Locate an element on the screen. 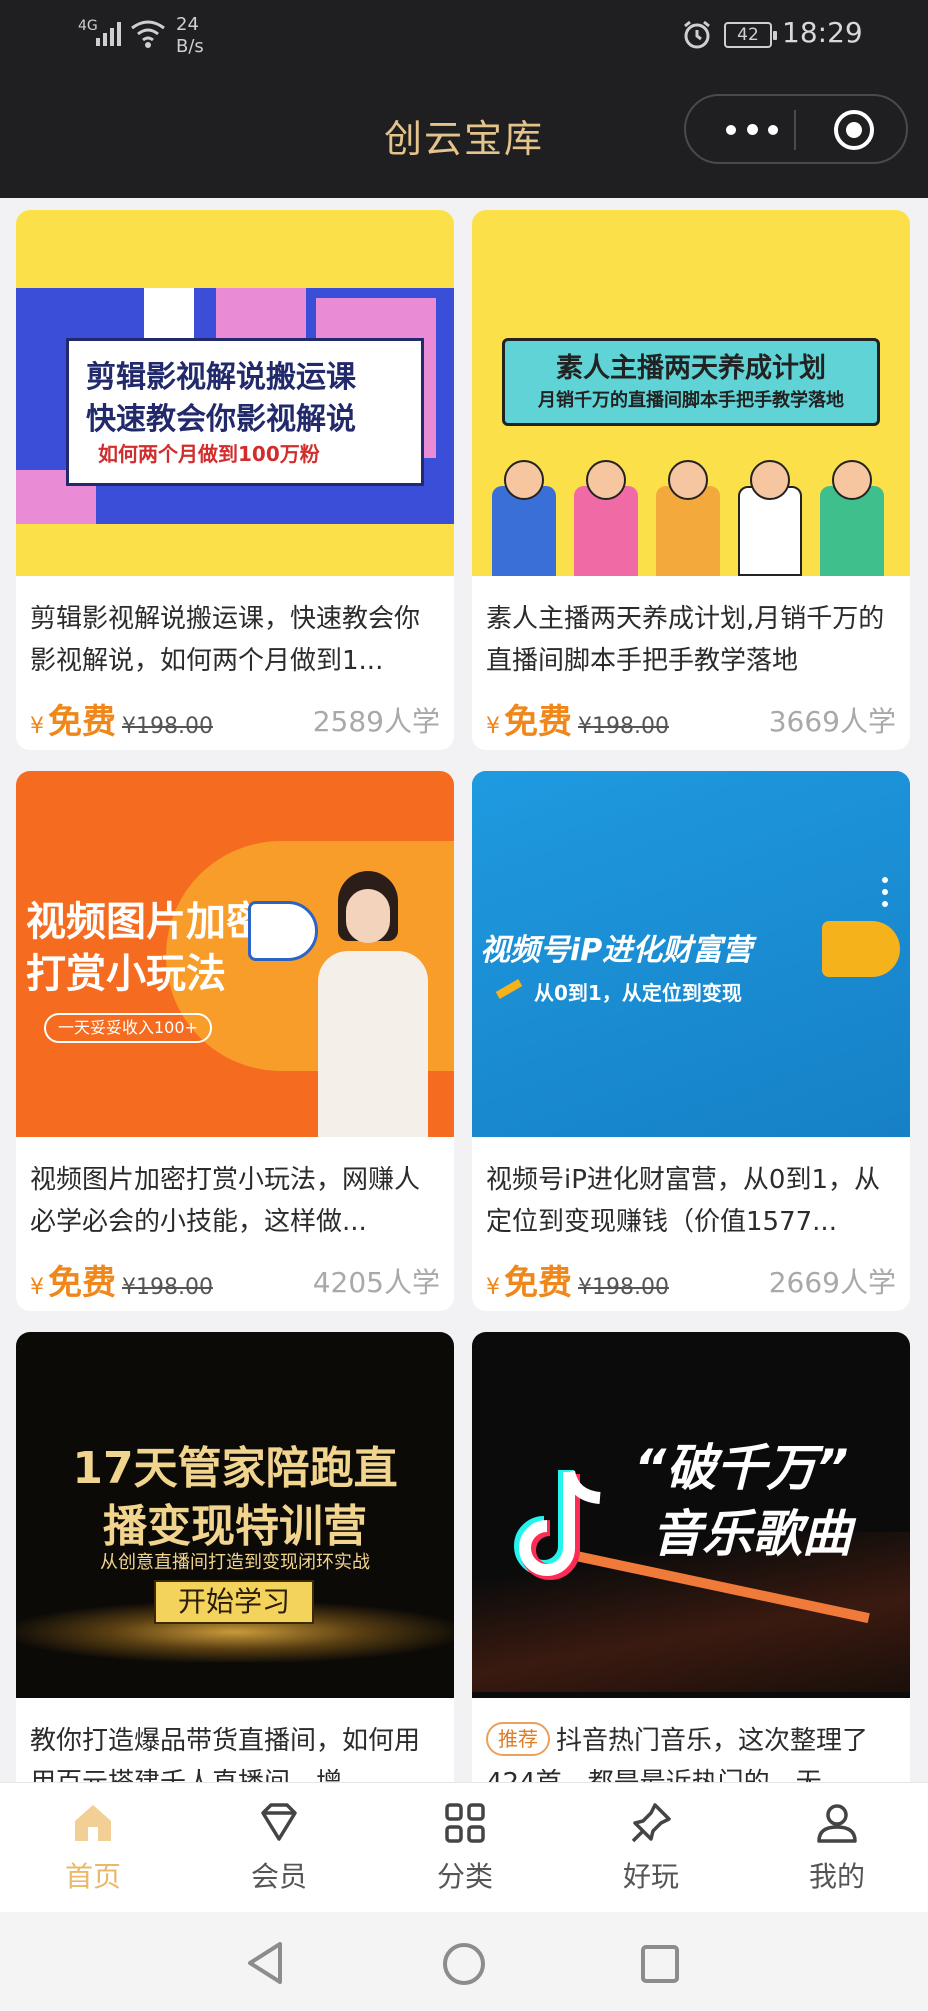 Image resolution: width=928 pixels, height=2011 pixels. network-speed-value: 24 is located at coordinates (187, 24).